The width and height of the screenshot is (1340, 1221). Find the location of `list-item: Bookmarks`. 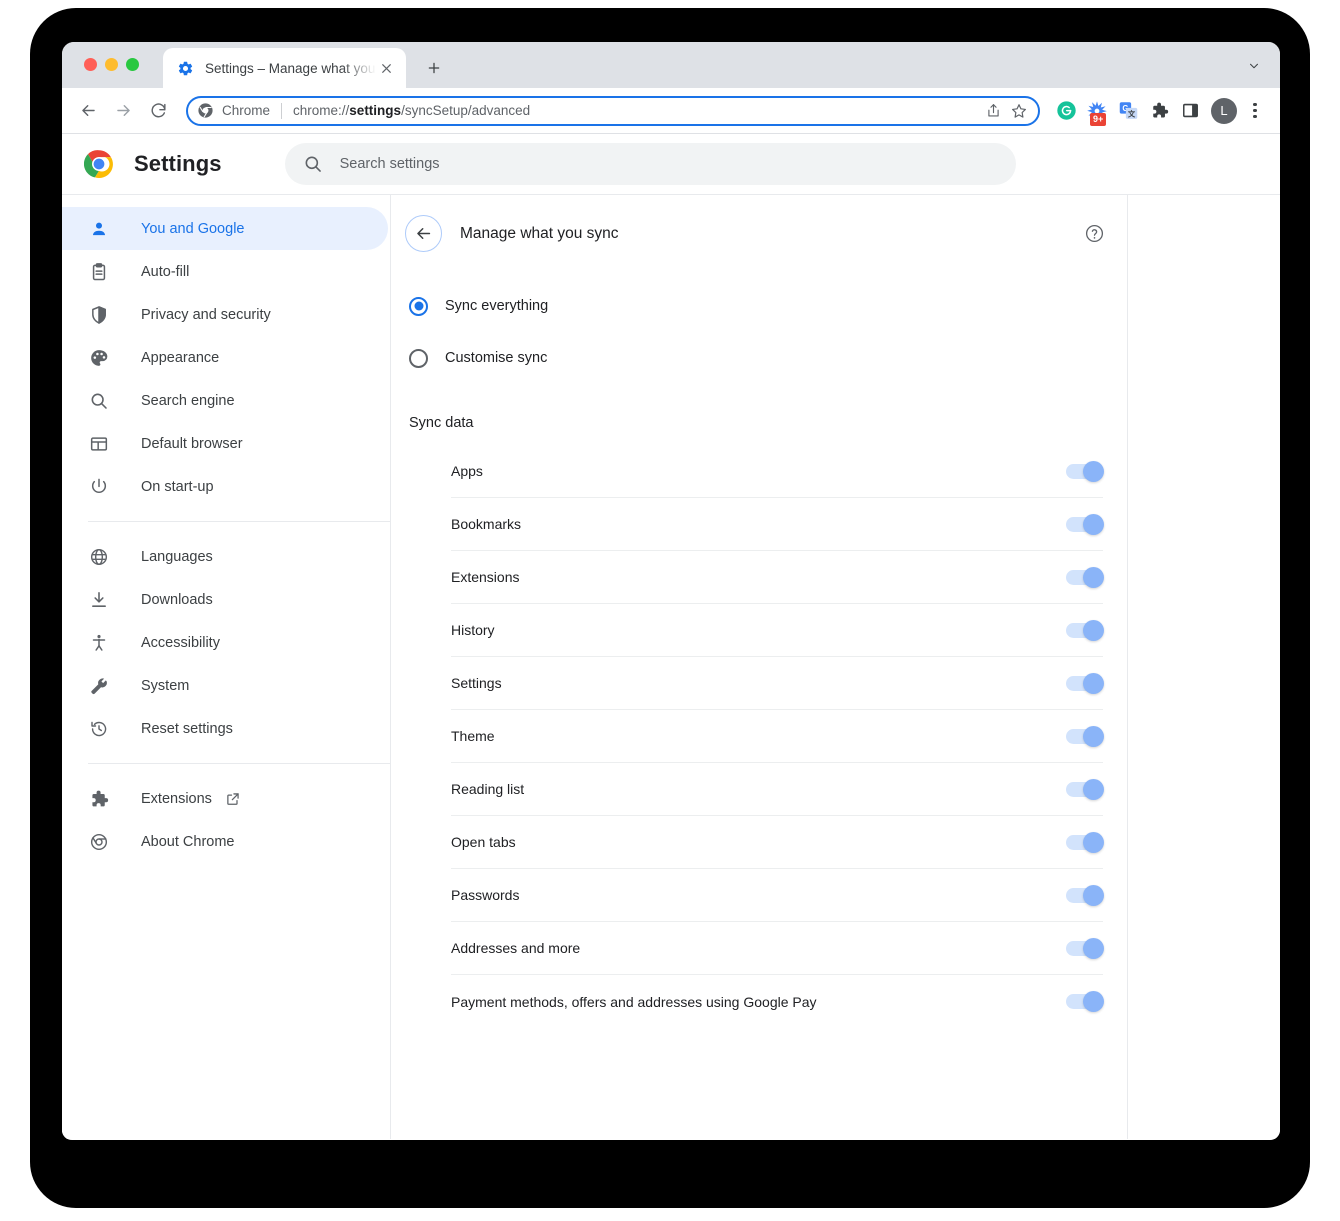

list-item: Bookmarks is located at coordinates (777, 524).